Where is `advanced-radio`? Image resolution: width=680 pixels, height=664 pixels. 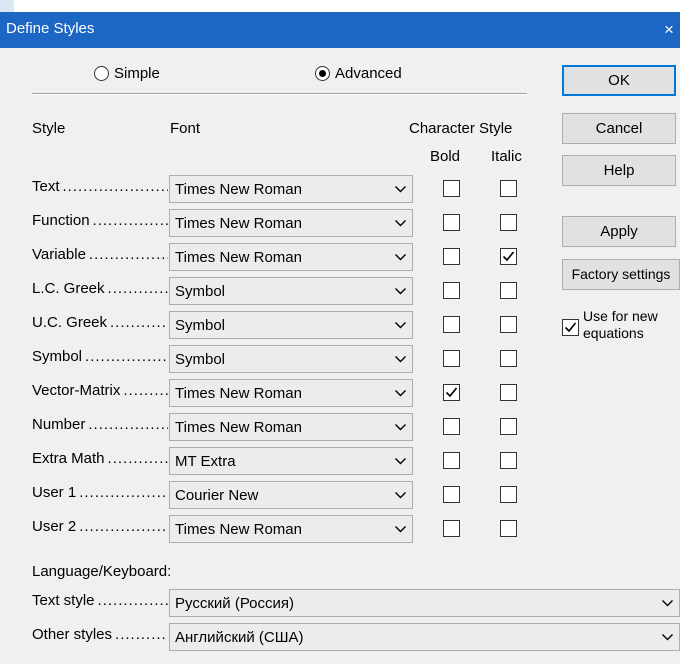 advanced-radio is located at coordinates (322, 73).